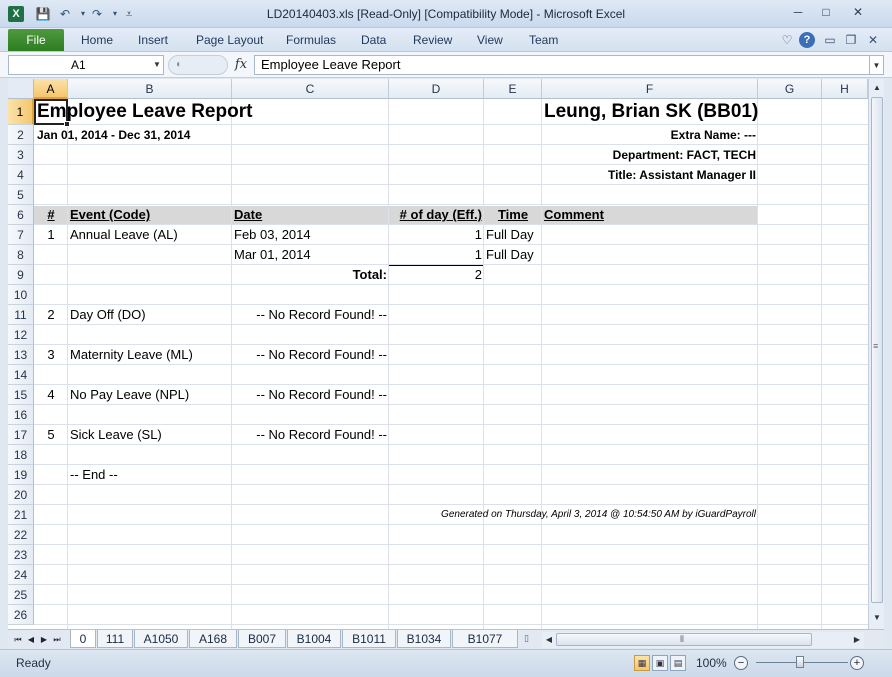 The width and height of the screenshot is (892, 677). Describe the element at coordinates (873, 40) in the screenshot. I see `close-workbook-icon: ✕` at that location.